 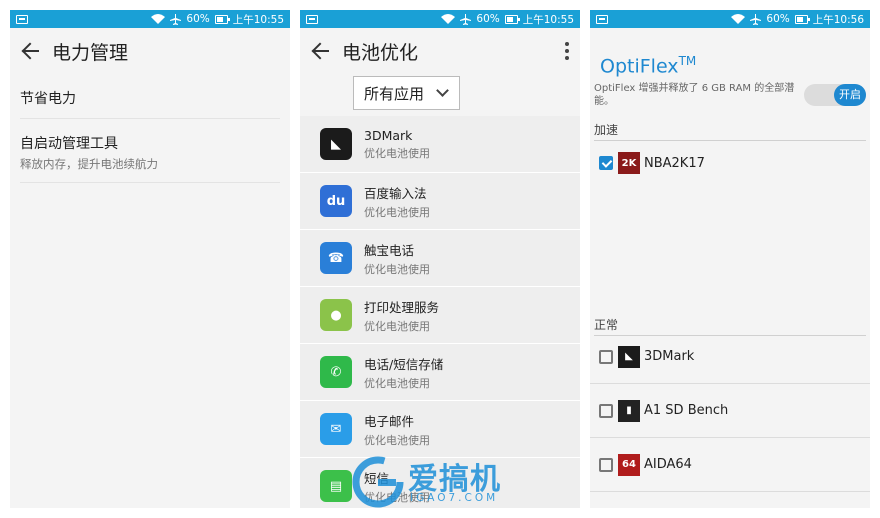 What do you see at coordinates (730, 53) in the screenshot?
I see `page-title: OptiFlexTM` at bounding box center [730, 53].